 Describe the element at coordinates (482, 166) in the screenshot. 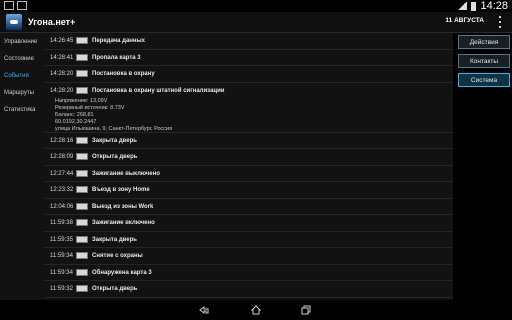

I see `right-panel: Действия Контакты Система` at that location.